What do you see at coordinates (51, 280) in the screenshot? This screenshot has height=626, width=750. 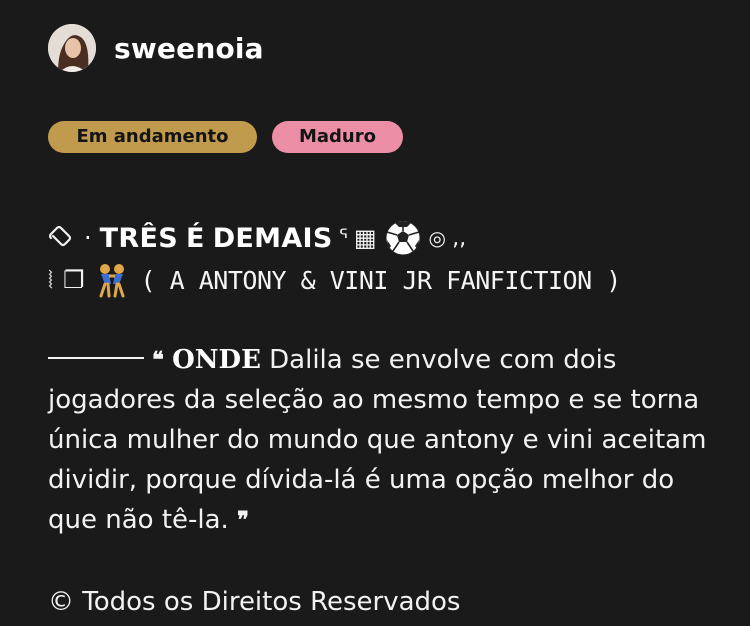 I see `lead-glyph: ⦚` at bounding box center [51, 280].